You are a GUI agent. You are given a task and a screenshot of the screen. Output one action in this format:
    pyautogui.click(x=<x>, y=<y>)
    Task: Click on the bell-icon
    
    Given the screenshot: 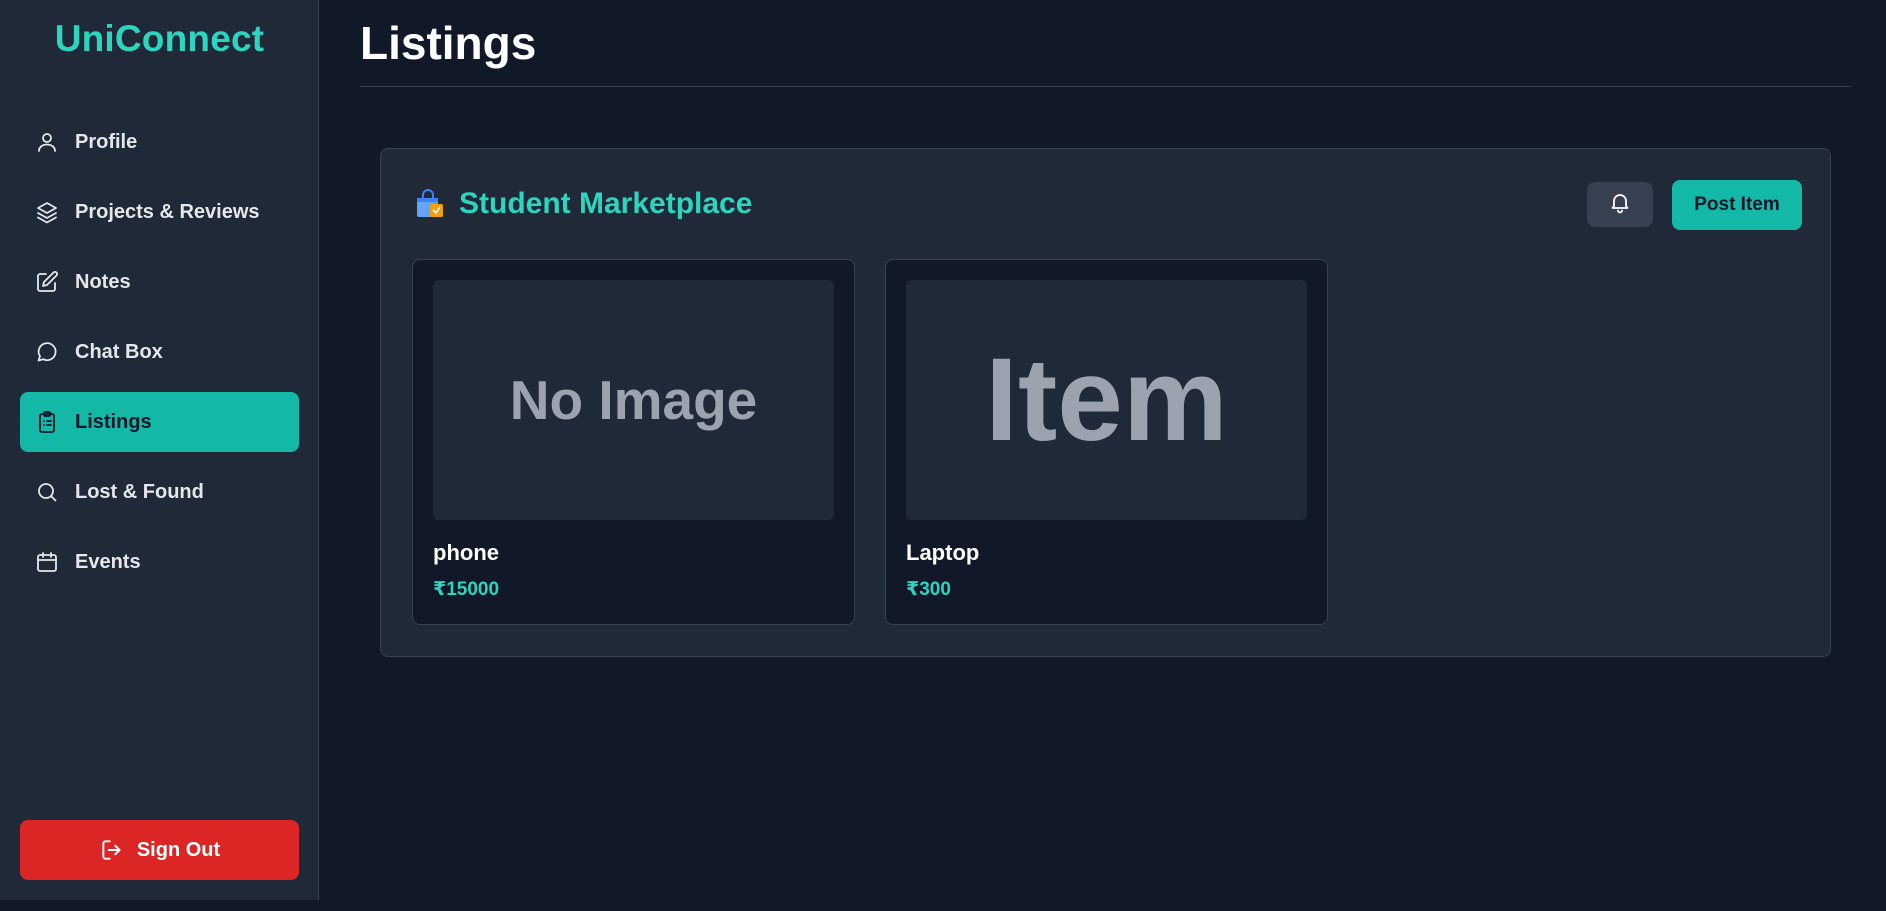 What is the action you would take?
    pyautogui.click(x=1620, y=204)
    